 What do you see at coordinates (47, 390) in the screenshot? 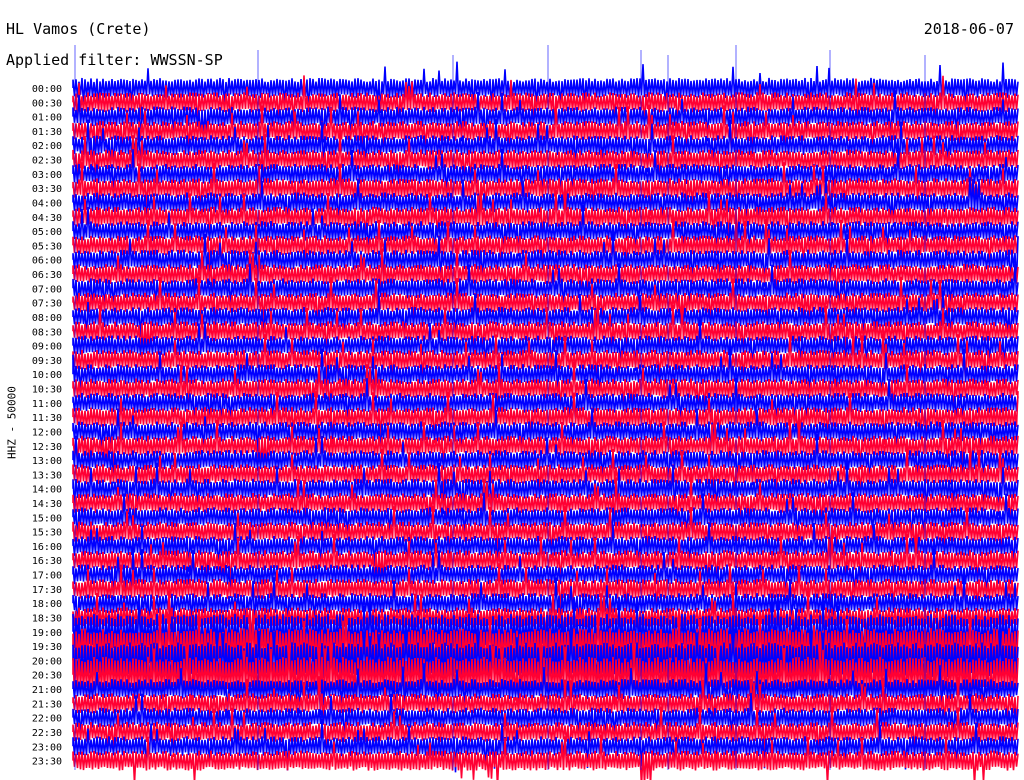
I see `row-label: 10:30` at bounding box center [47, 390].